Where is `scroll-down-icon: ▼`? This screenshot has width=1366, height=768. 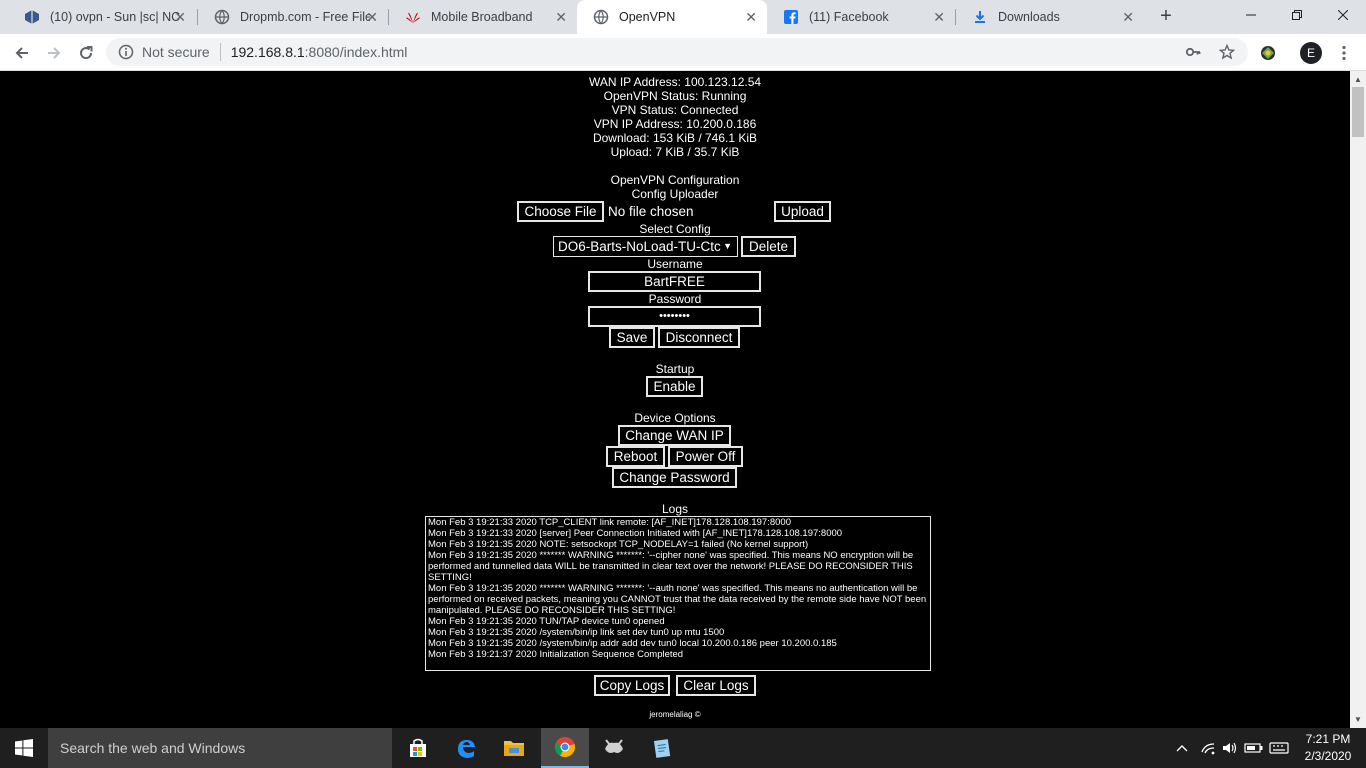 scroll-down-icon: ▼ is located at coordinates (1358, 719).